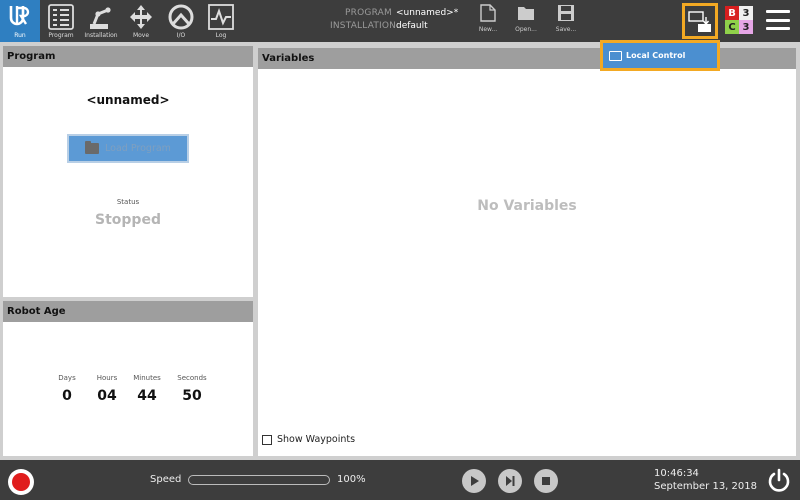  Describe the element at coordinates (181, 35) in the screenshot. I see `nav-io-label: I/O` at that location.